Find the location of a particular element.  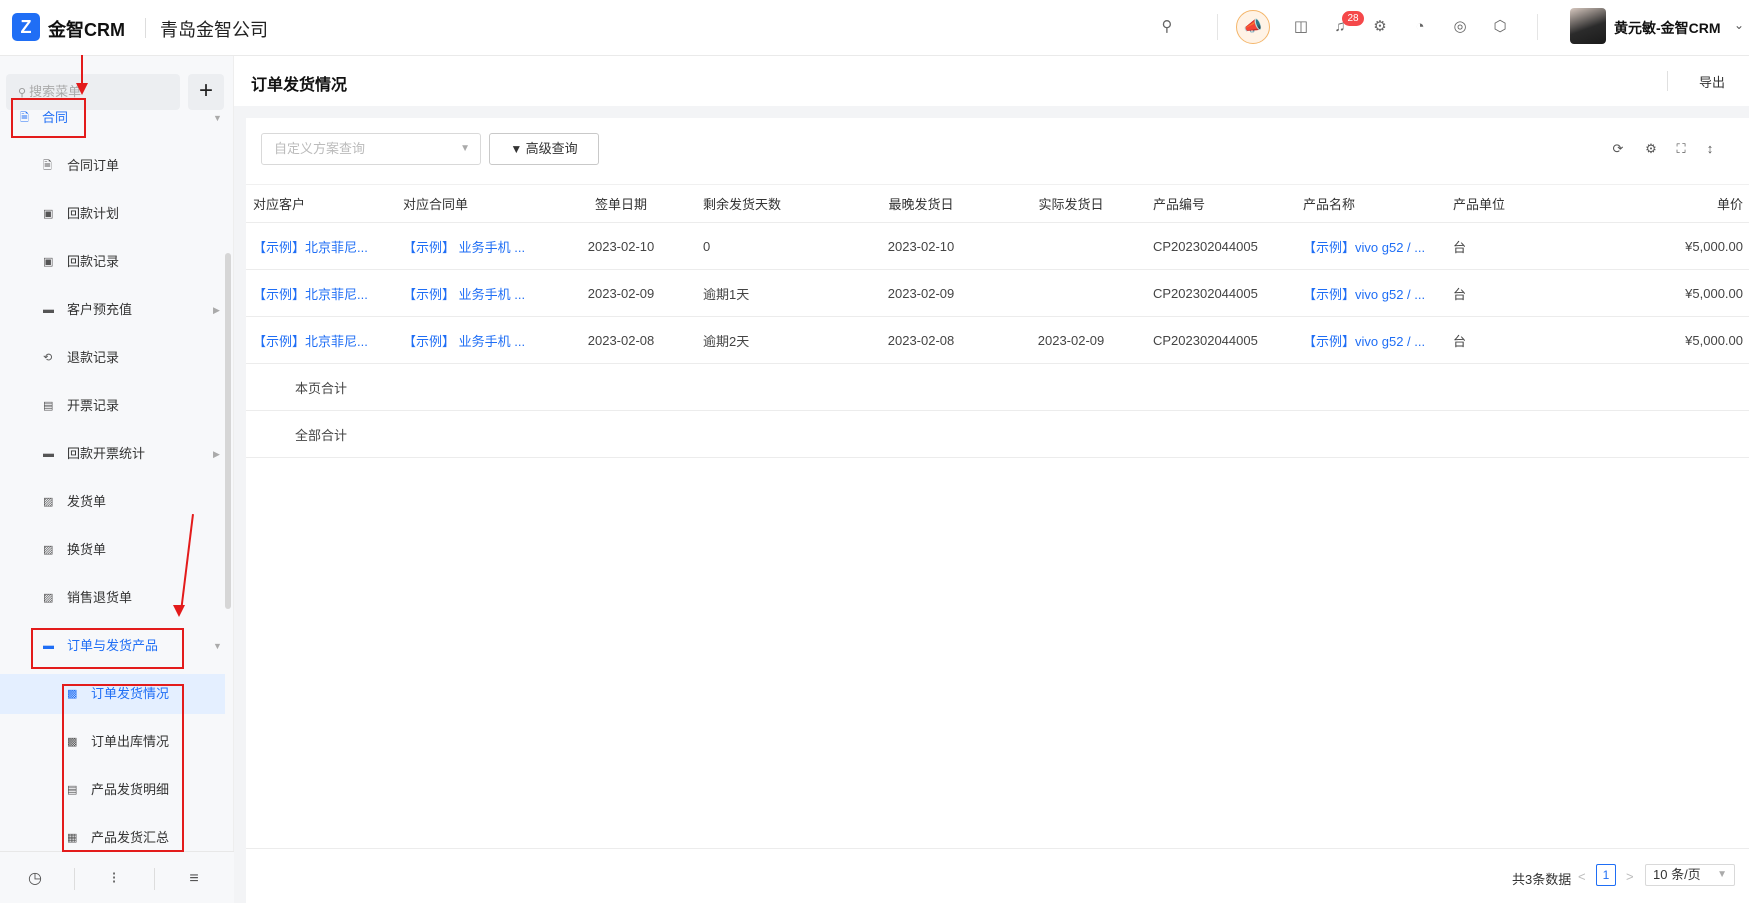

page-title: 订单发货情况 is located at coordinates (299, 85).